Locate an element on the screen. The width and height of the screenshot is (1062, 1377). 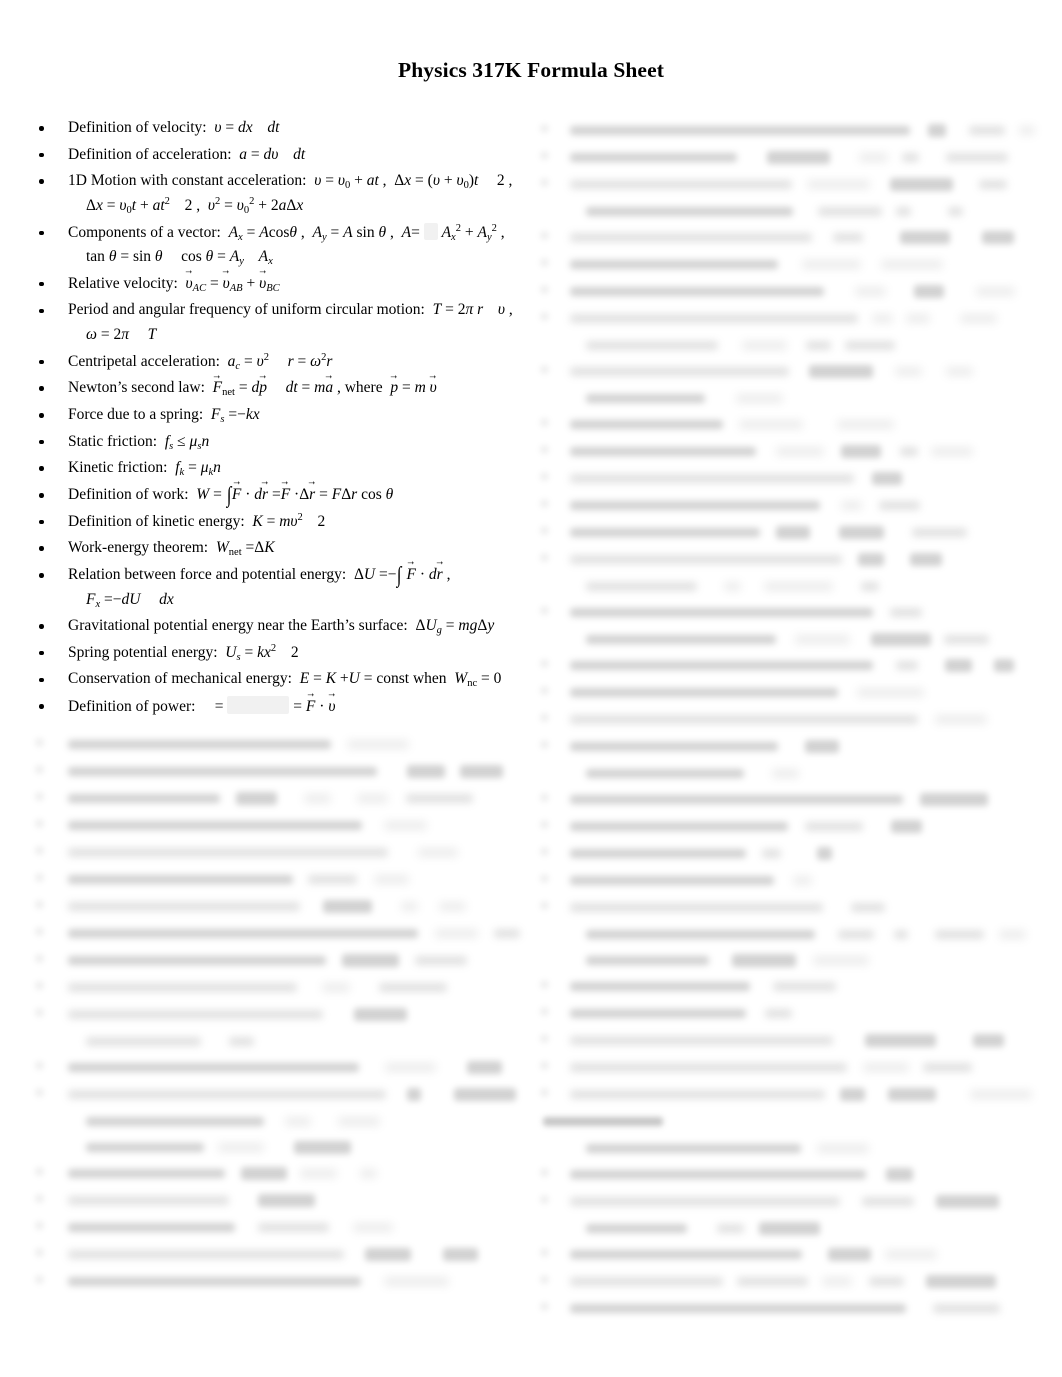
formula-expression: Fx =−dU dx is located at coordinates (130, 600).